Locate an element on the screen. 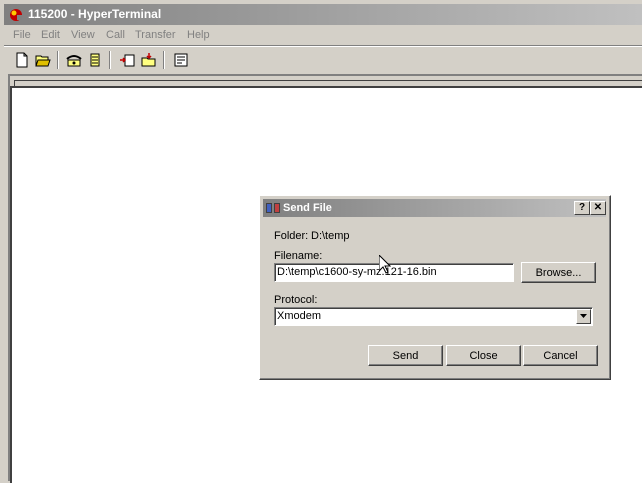 The image size is (642, 483). menu-view: View is located at coordinates (83, 35).